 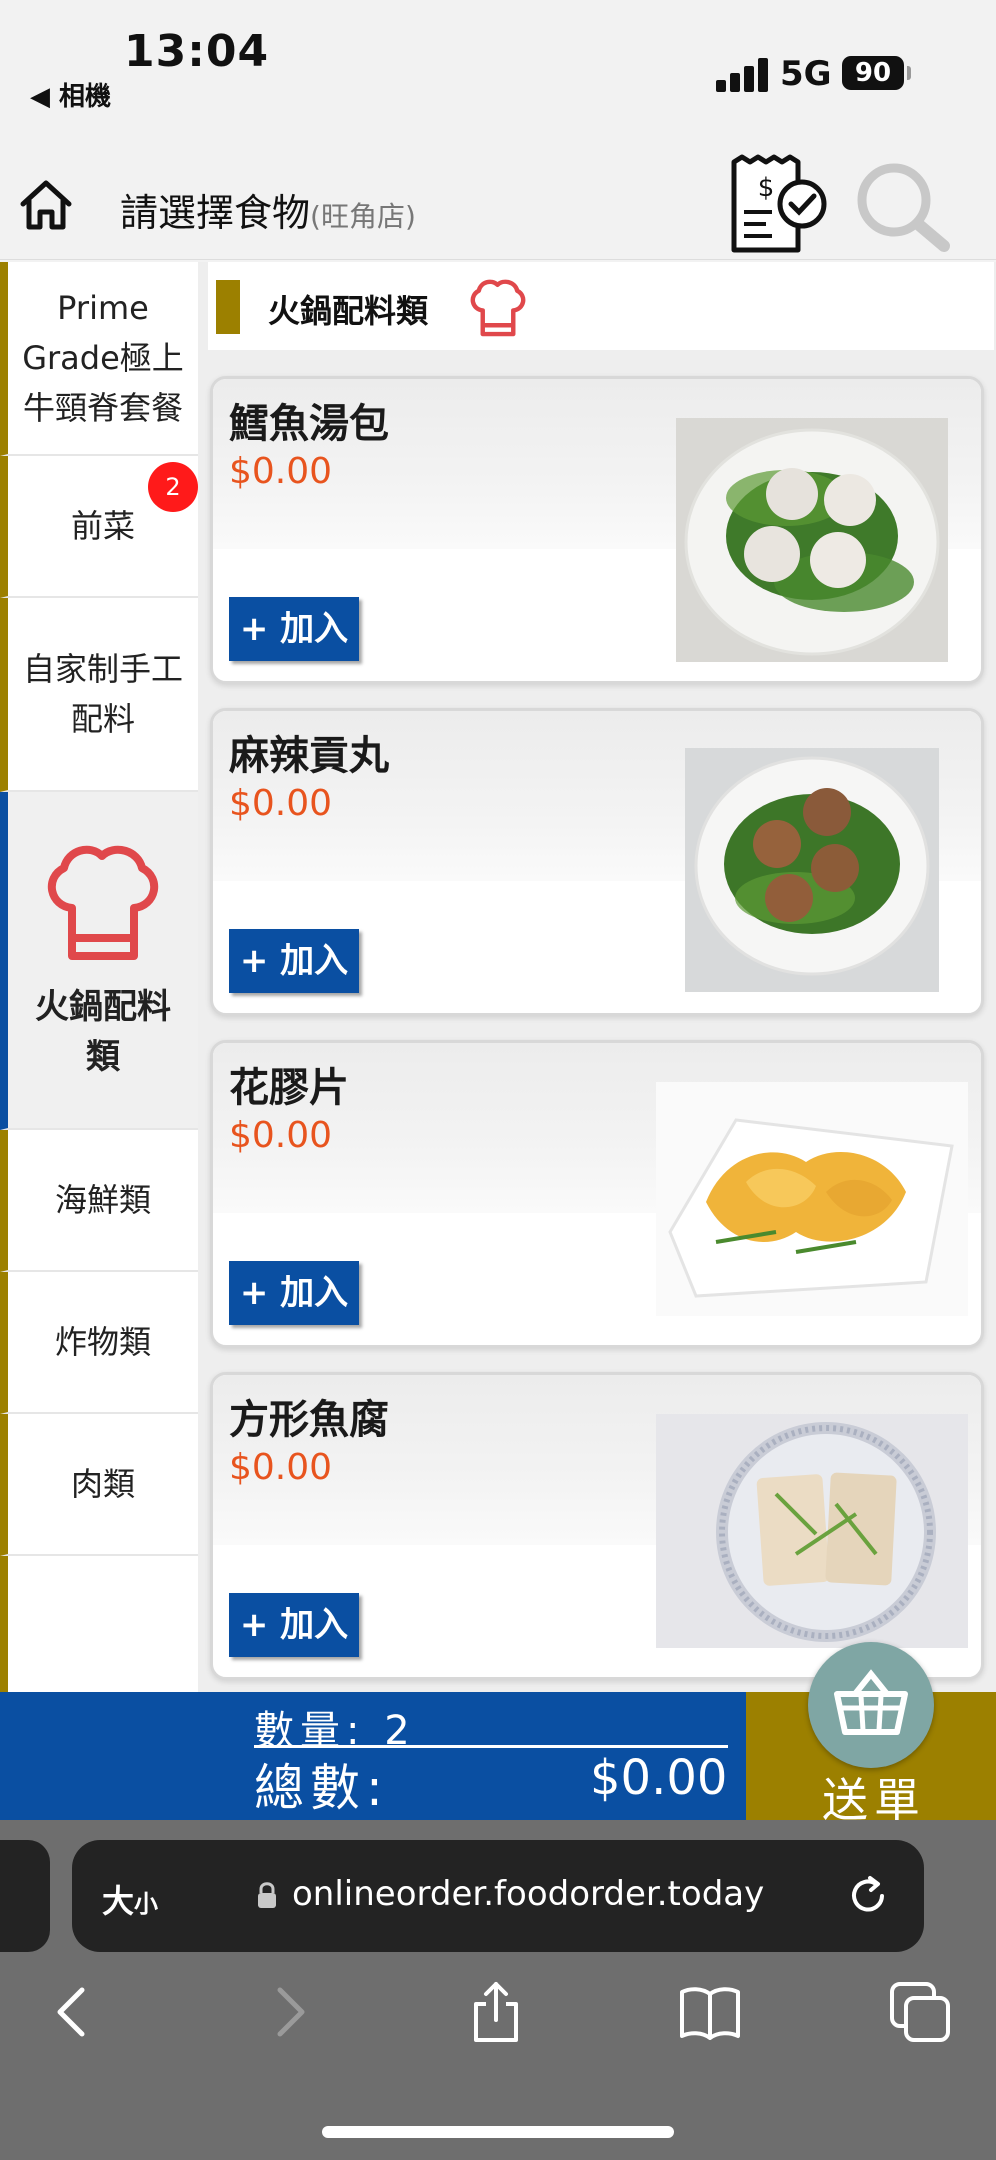 What do you see at coordinates (102, 526) in the screenshot?
I see `sidebar-item-label: 前菜` at bounding box center [102, 526].